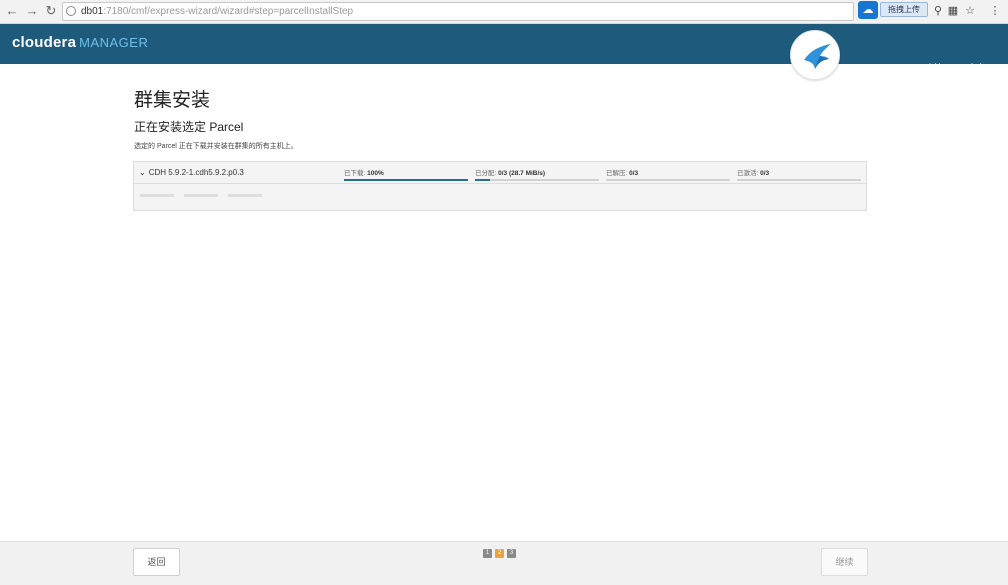 The image size is (1008, 585). What do you see at coordinates (799, 174) in the screenshot?
I see `stage-activated: 已激活: 0/3` at bounding box center [799, 174].